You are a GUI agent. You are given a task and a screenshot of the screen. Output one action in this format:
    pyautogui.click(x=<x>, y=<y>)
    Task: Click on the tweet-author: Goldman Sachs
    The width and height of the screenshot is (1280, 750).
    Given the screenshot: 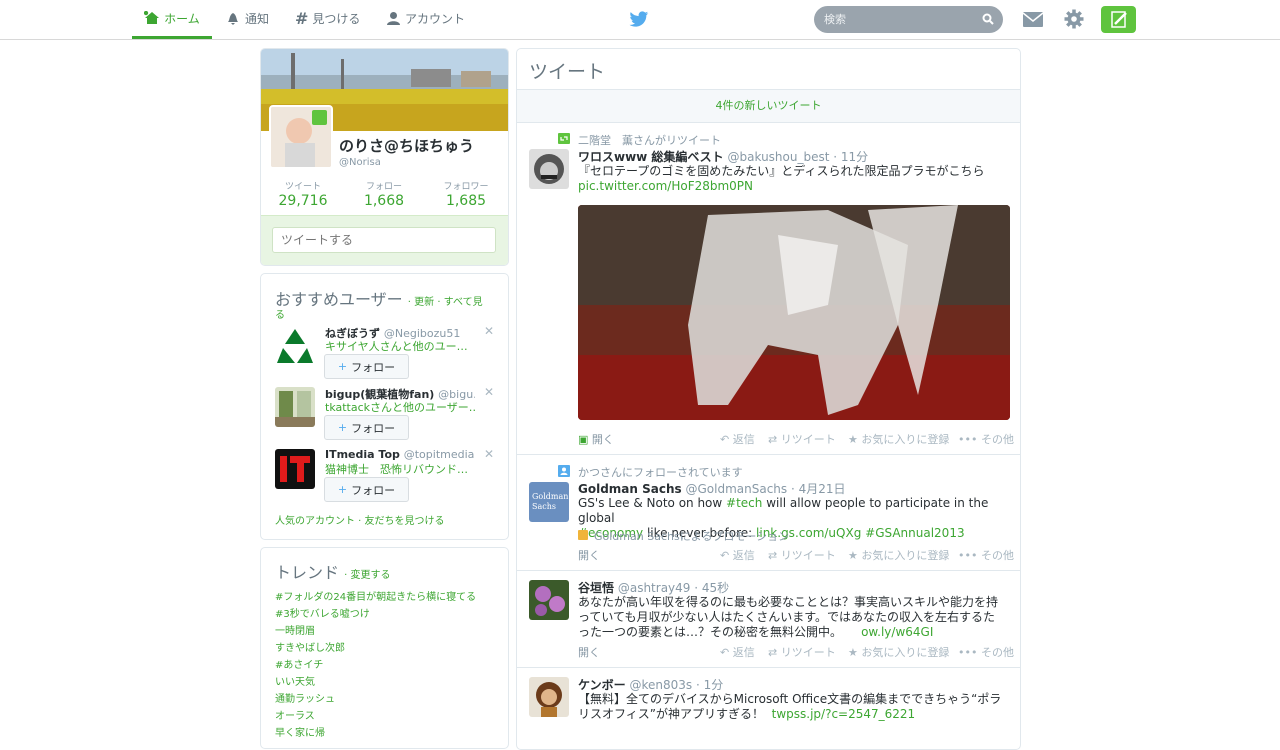 What is the action you would take?
    pyautogui.click(x=630, y=489)
    